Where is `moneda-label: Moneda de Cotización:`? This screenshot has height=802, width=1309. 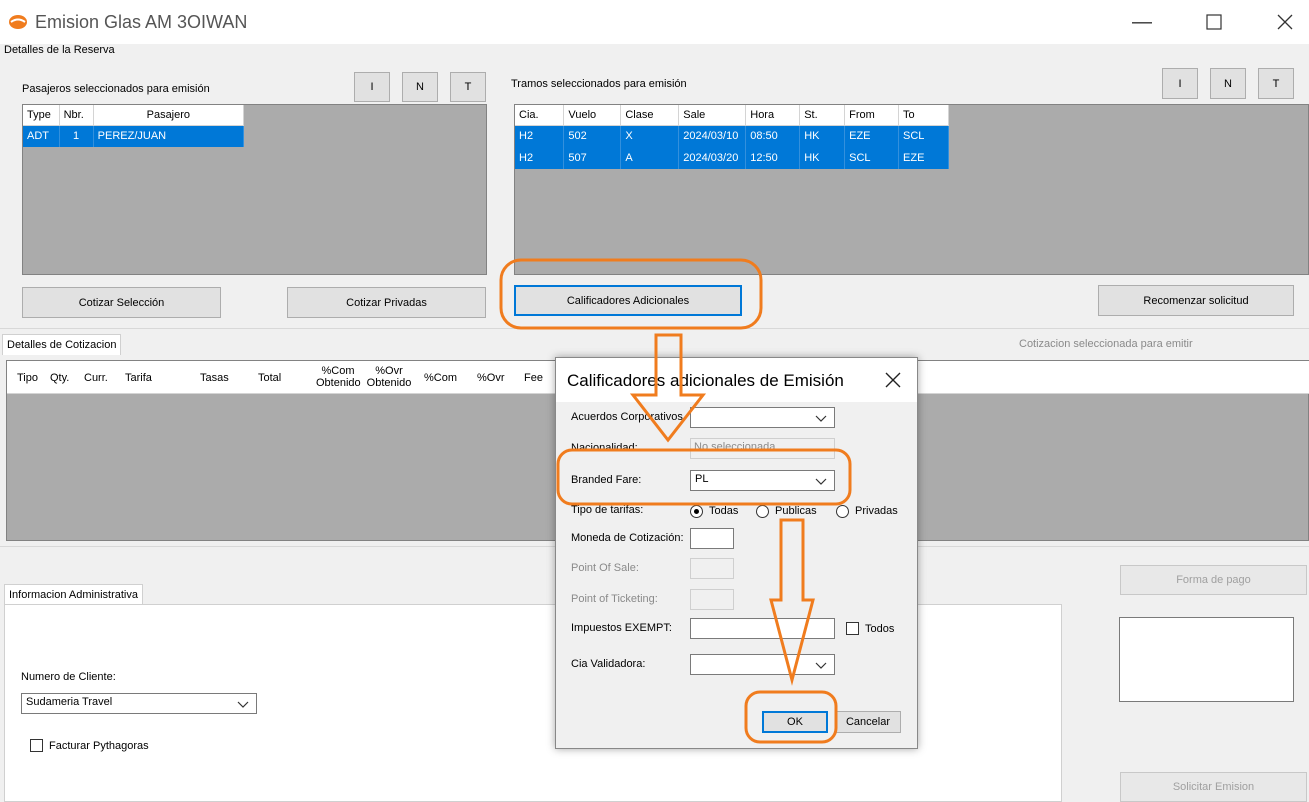 moneda-label: Moneda de Cotización: is located at coordinates (627, 538).